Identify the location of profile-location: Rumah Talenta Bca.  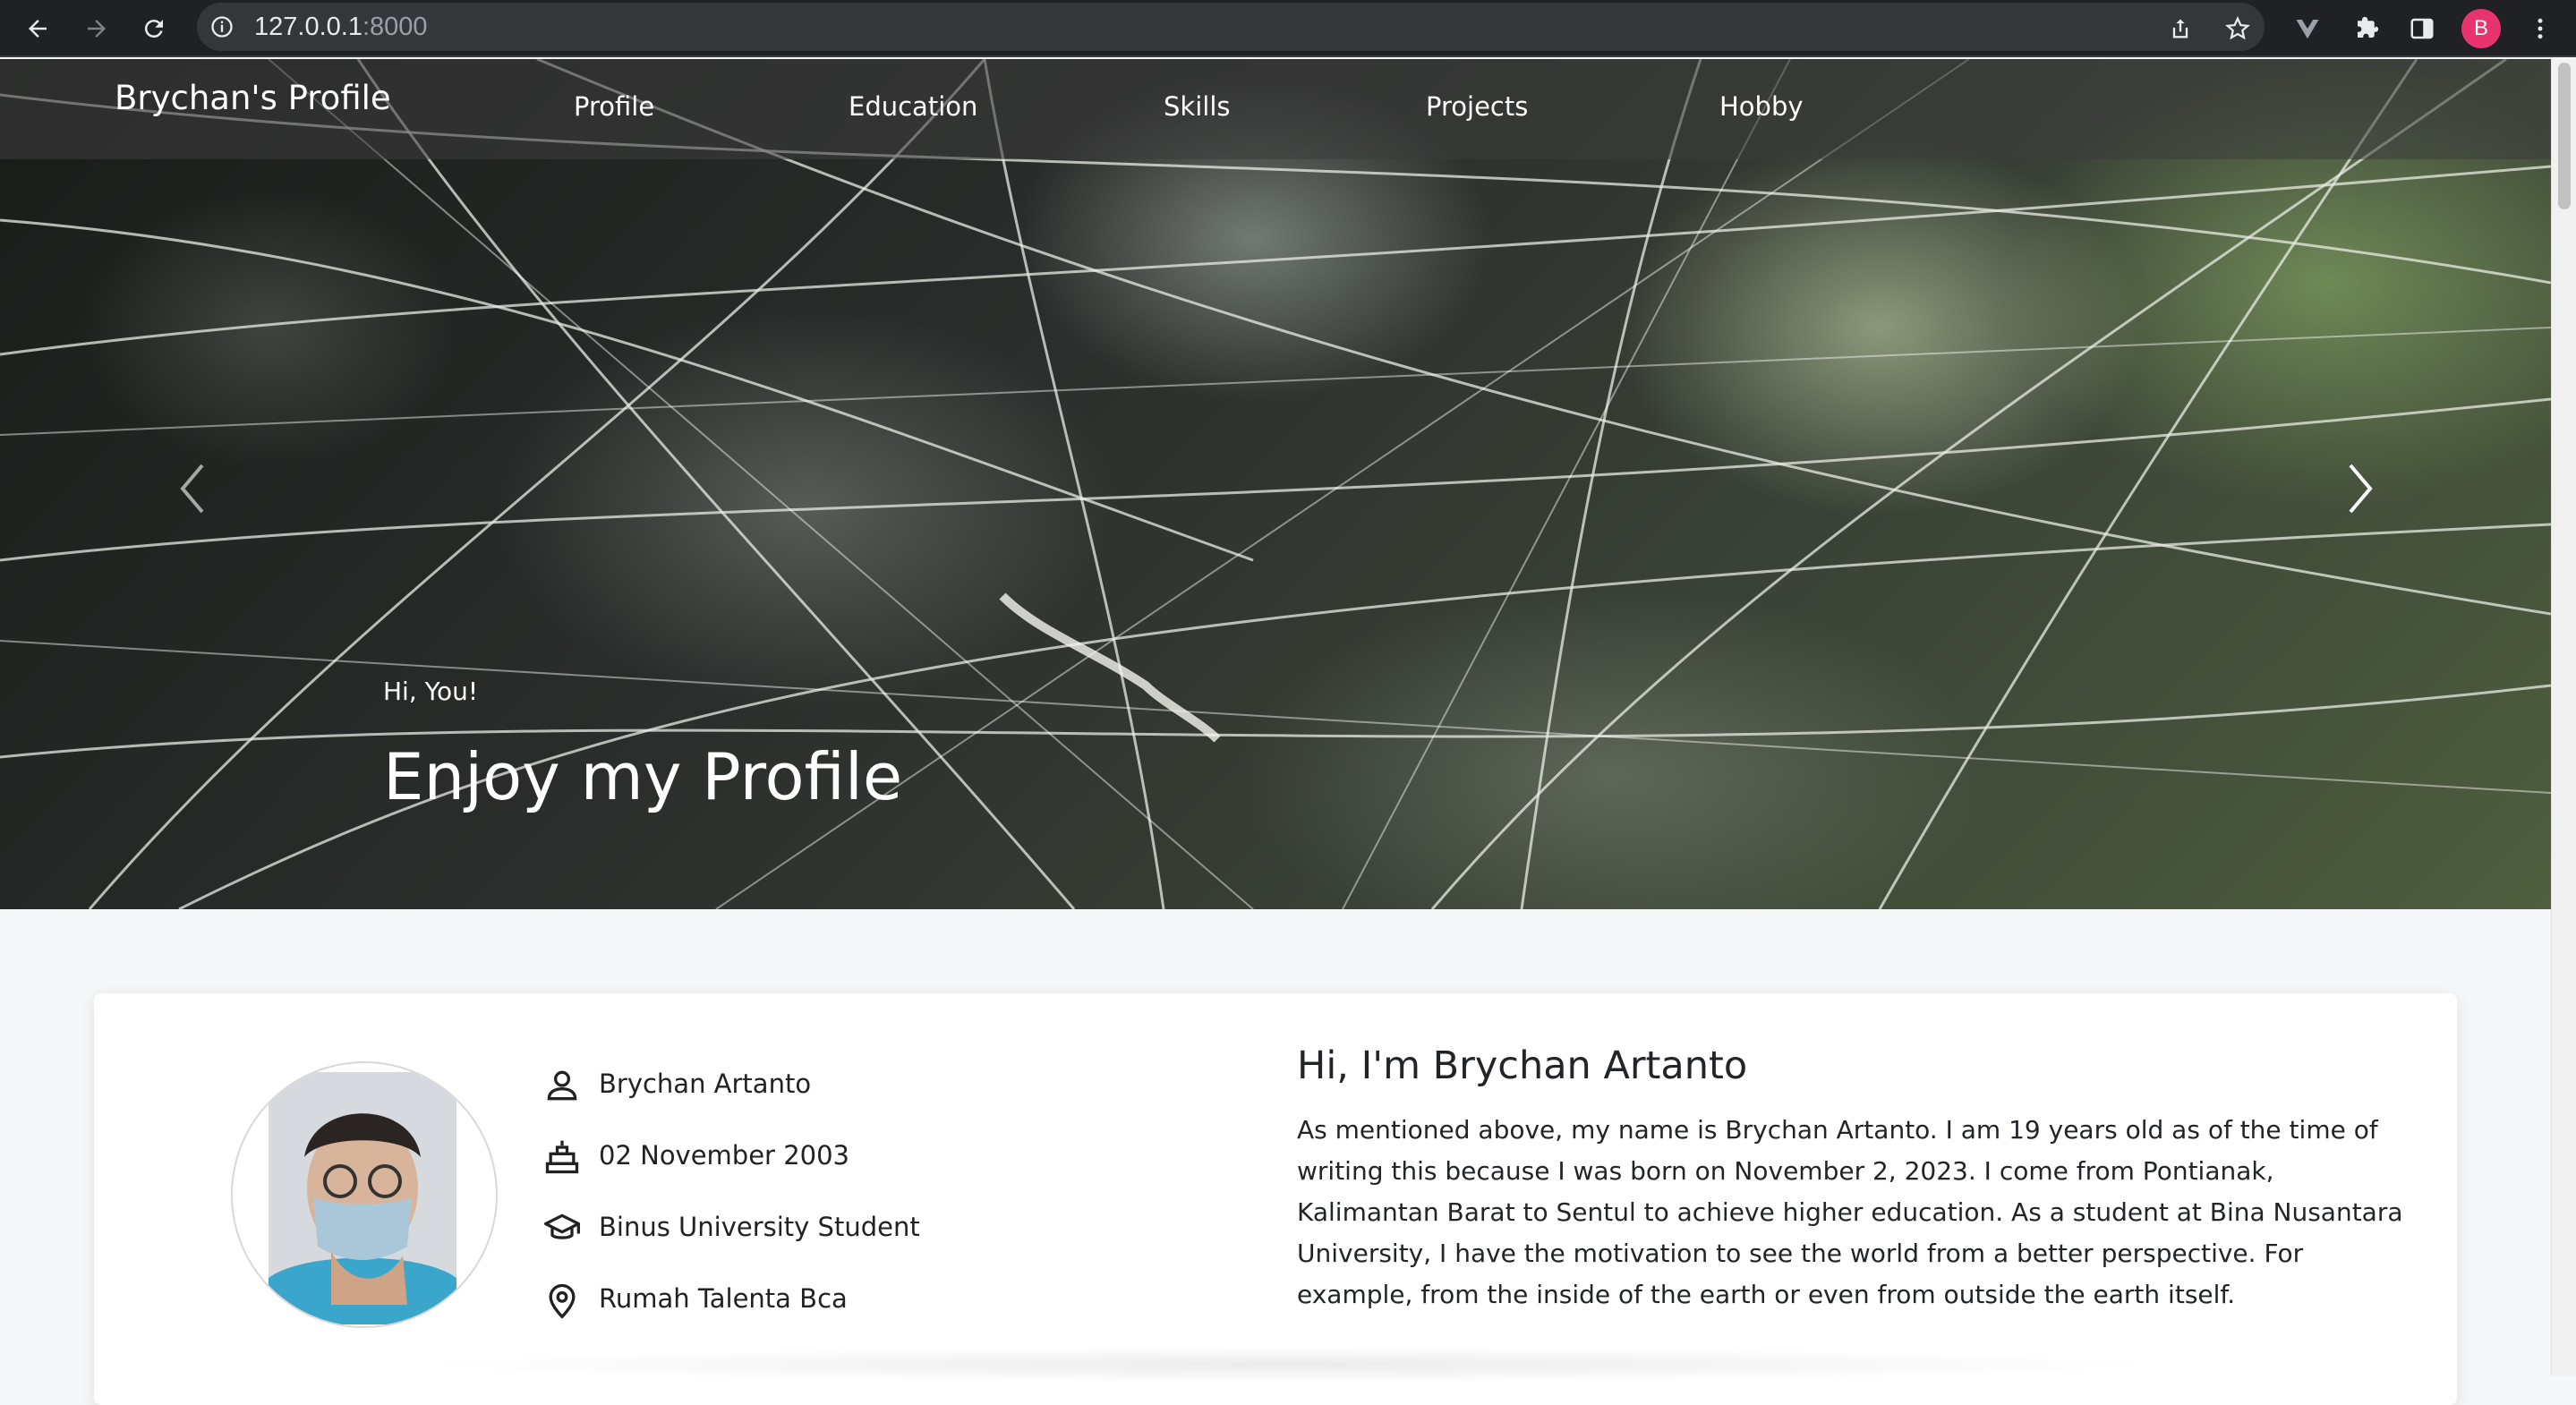
(723, 1298).